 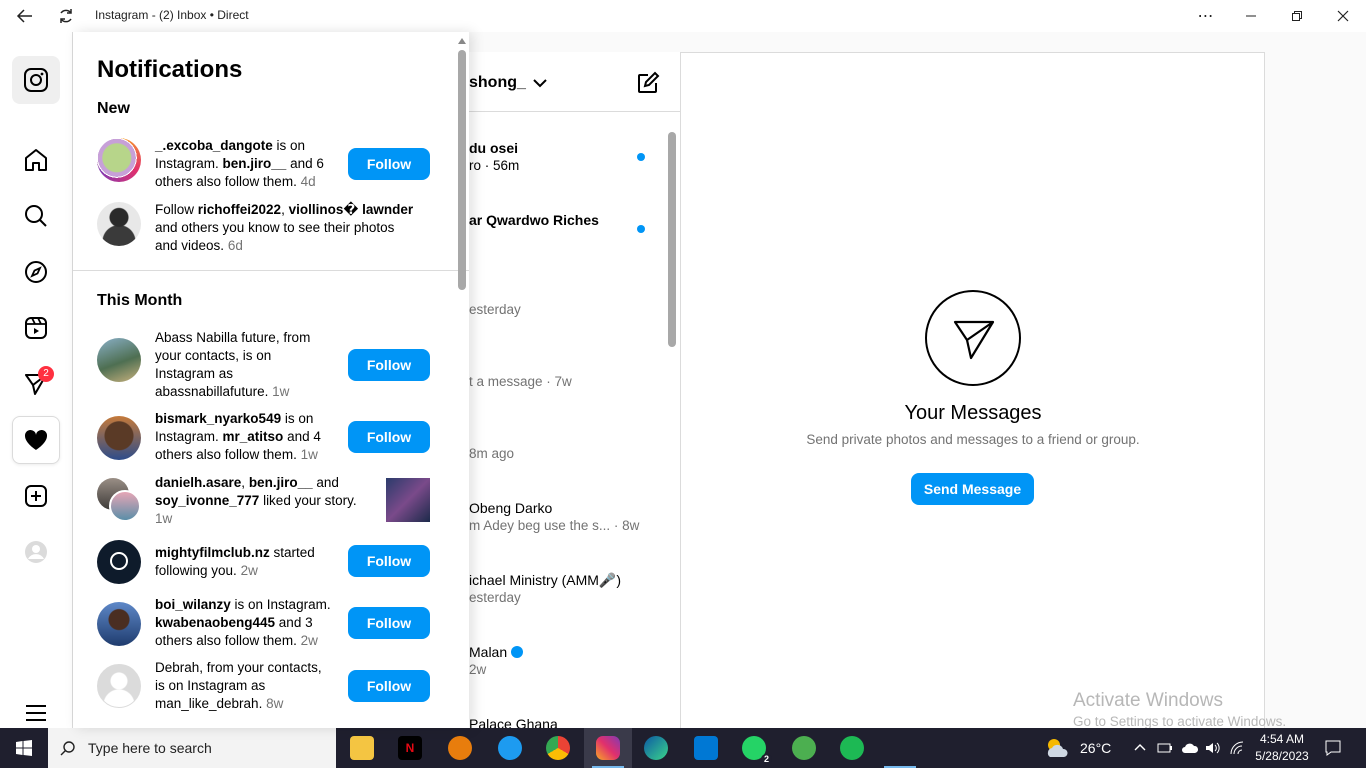 What do you see at coordinates (249, 570) in the screenshot?
I see `notification-time: 2w` at bounding box center [249, 570].